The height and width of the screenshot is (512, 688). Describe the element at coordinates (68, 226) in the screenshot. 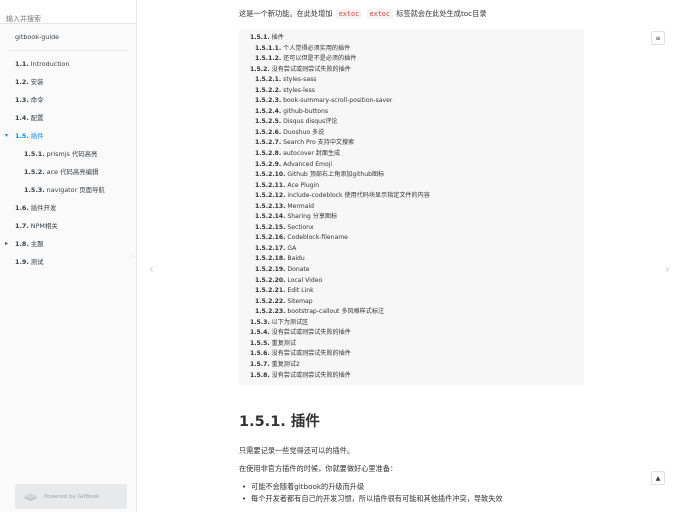

I see `sidebar-item: 1.7. NPM相关` at that location.